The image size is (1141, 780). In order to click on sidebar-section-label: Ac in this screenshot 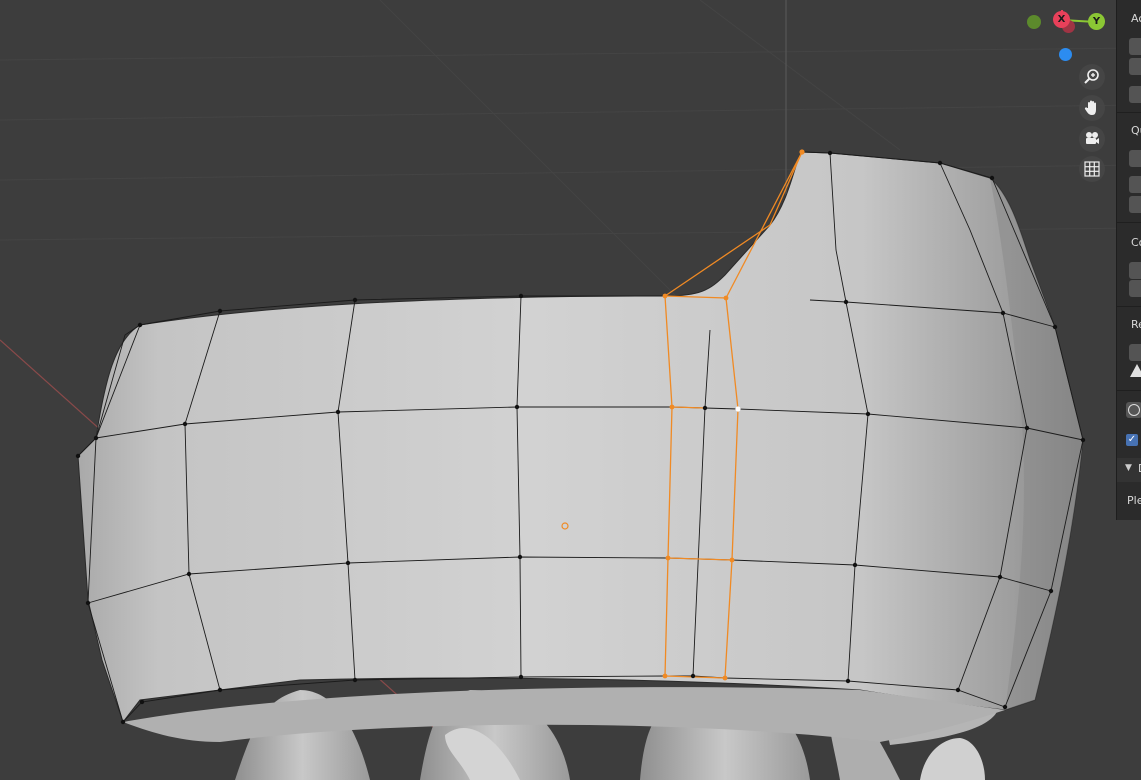, I will do `click(1136, 18)`.